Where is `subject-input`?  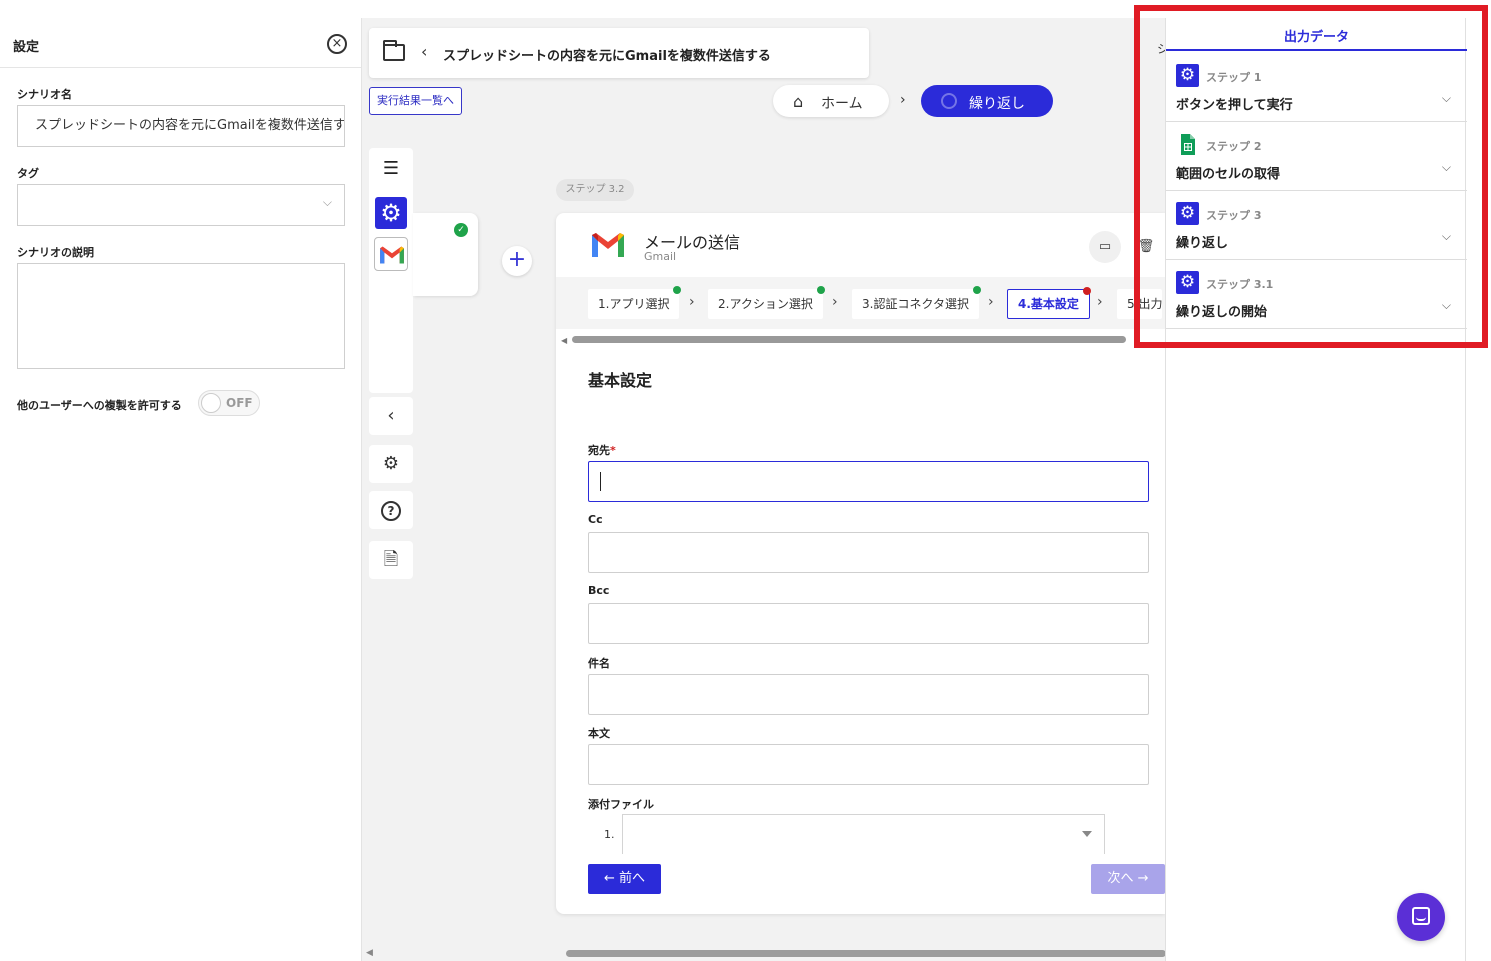 subject-input is located at coordinates (868, 694).